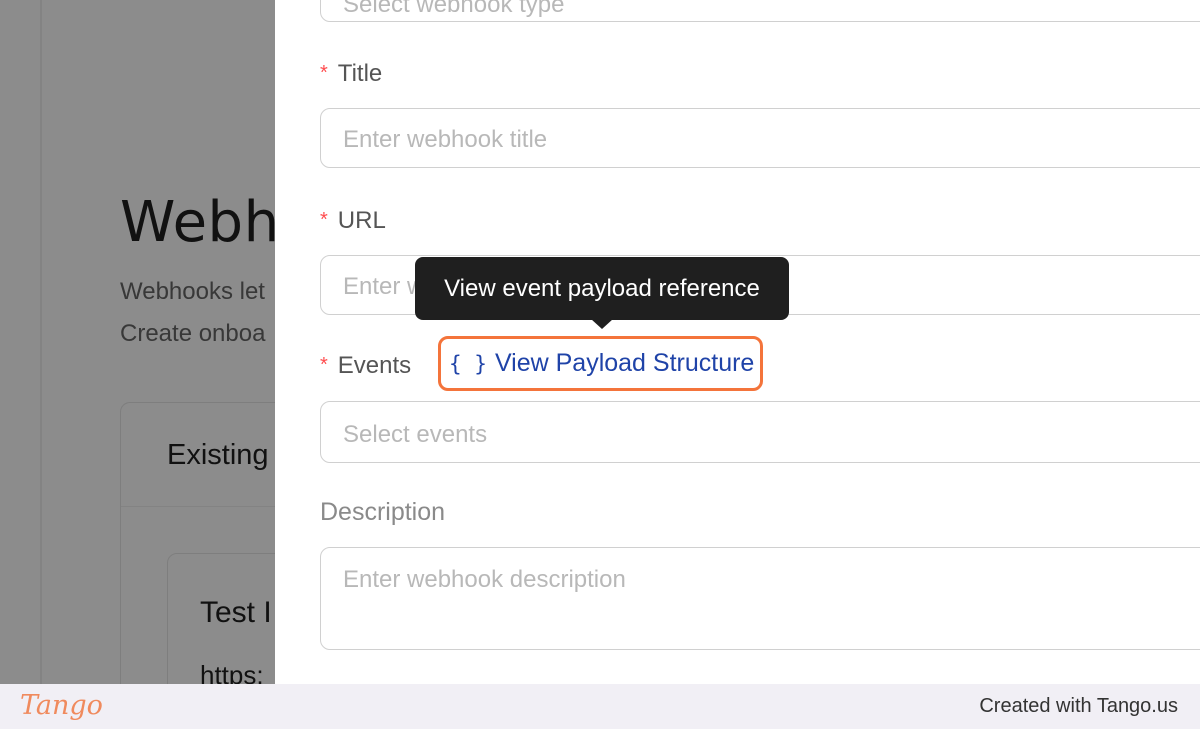 Image resolution: width=1200 pixels, height=729 pixels. I want to click on highlight-box: { } View Payload Structure, so click(600, 363).